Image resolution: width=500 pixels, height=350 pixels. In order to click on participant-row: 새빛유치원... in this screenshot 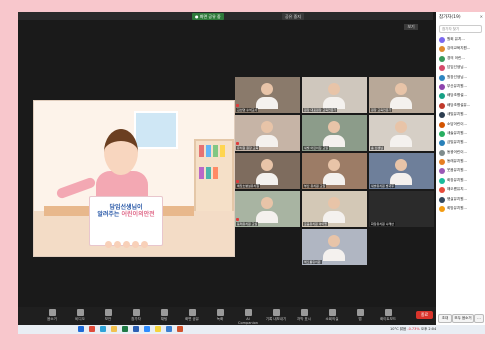, I will do `click(460, 114)`.